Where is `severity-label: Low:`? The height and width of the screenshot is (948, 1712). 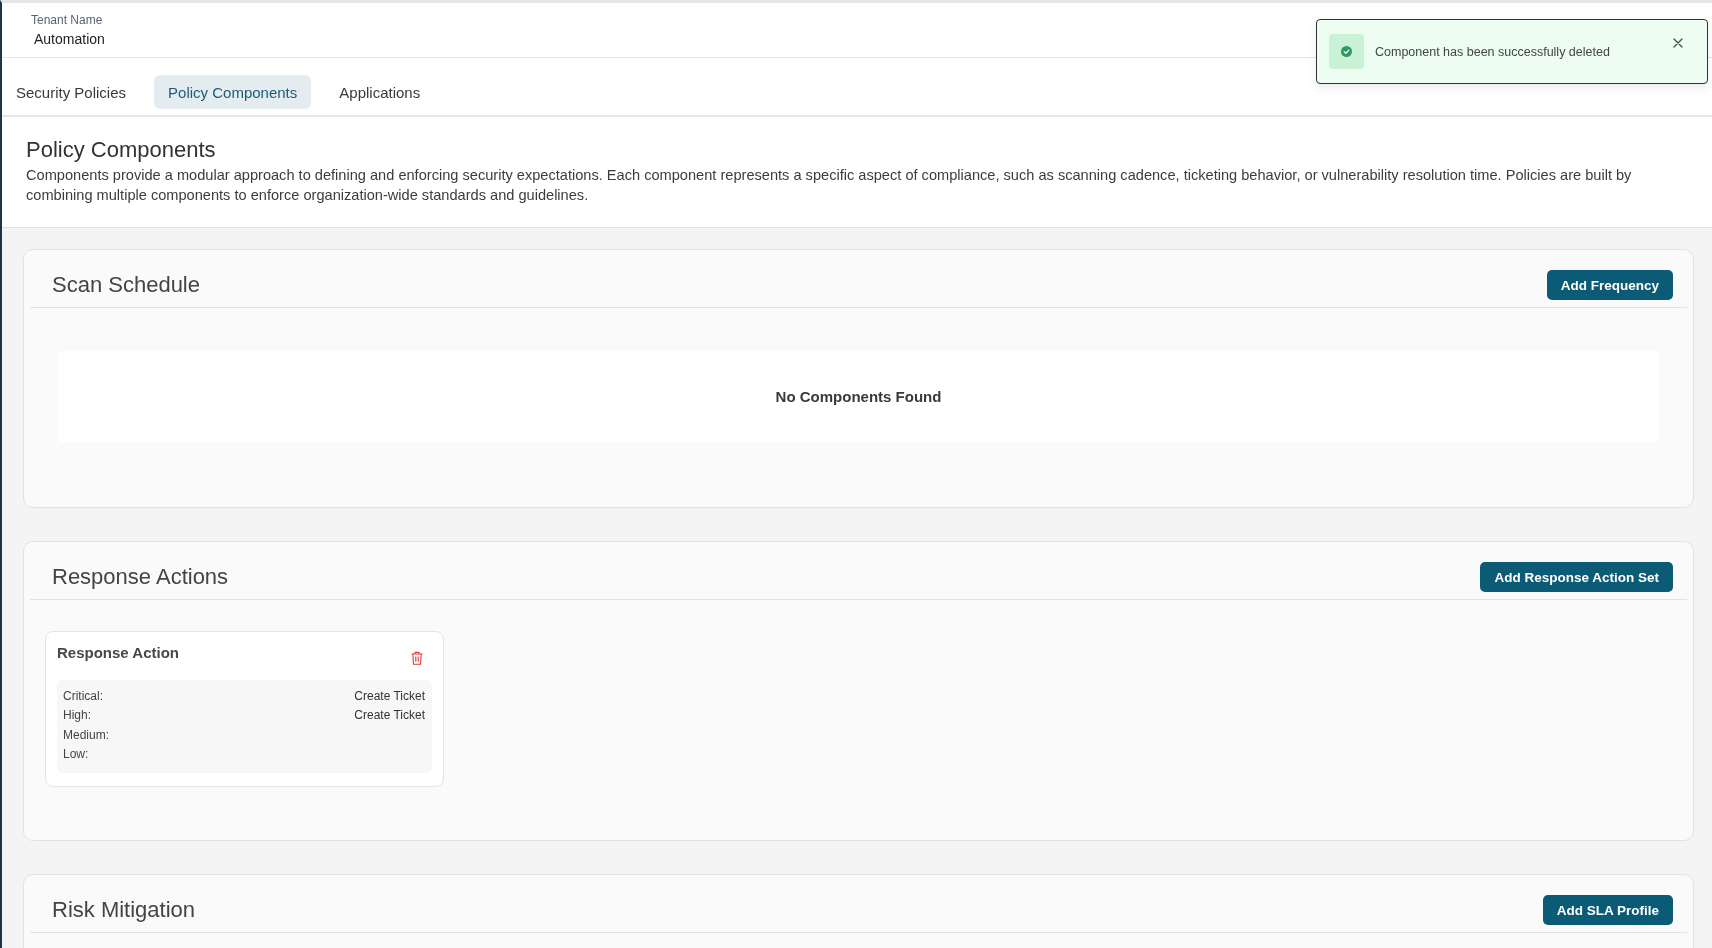 severity-label: Low: is located at coordinates (76, 754).